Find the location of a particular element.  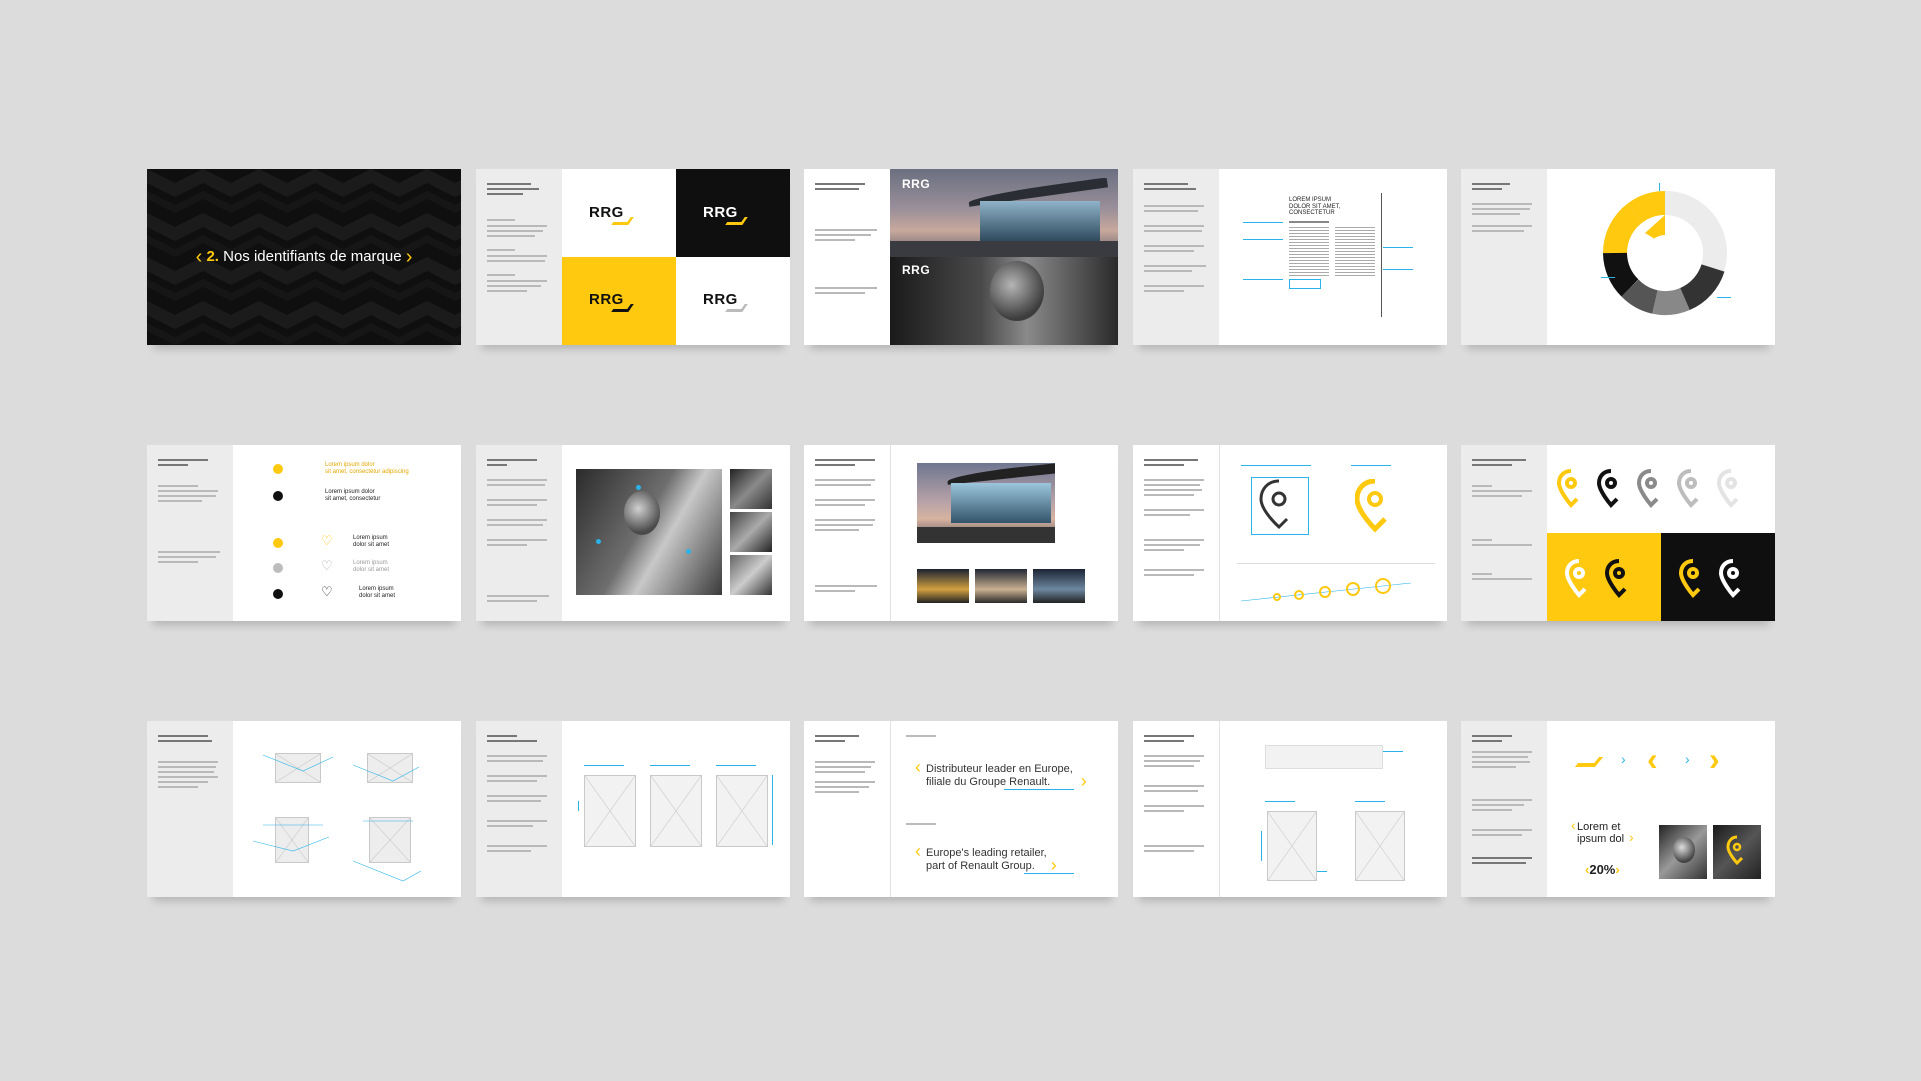

pin-icons-on-black is located at coordinates (1709, 578).